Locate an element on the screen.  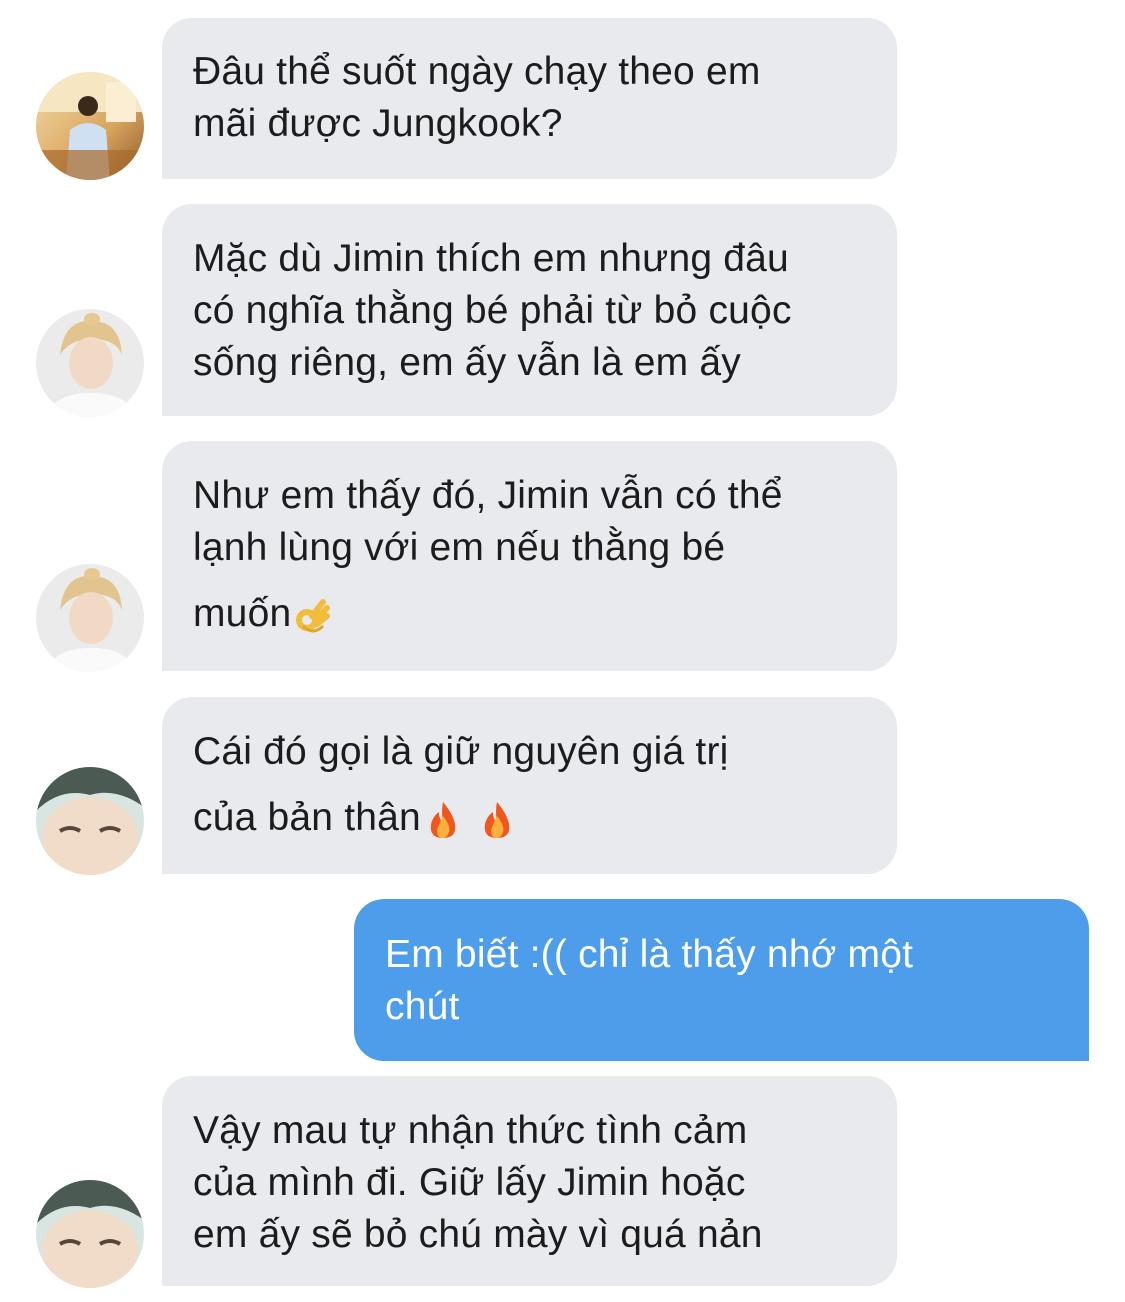
message-text: muốn is located at coordinates (242, 613).